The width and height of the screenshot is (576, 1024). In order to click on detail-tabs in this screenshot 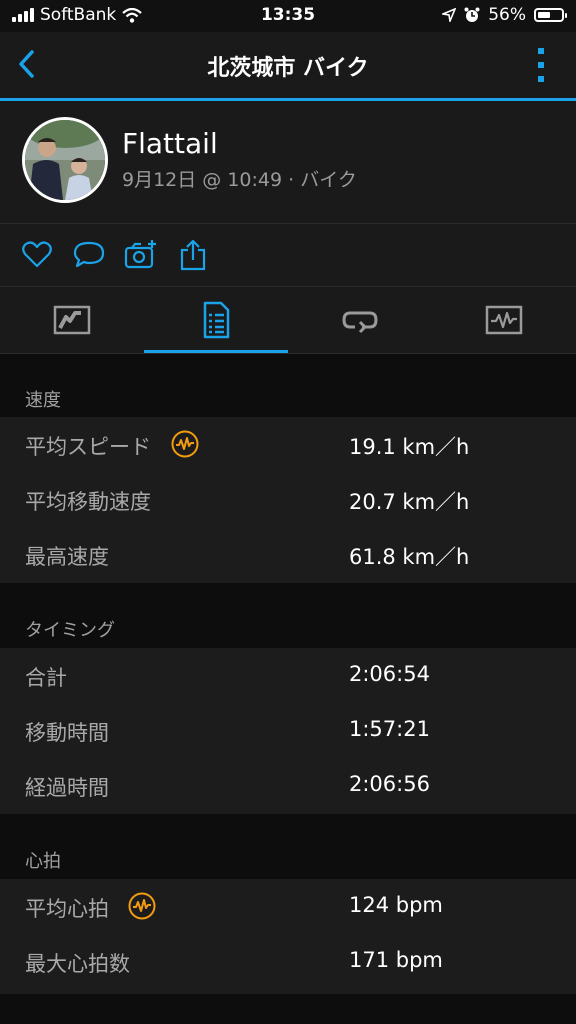, I will do `click(288, 320)`.